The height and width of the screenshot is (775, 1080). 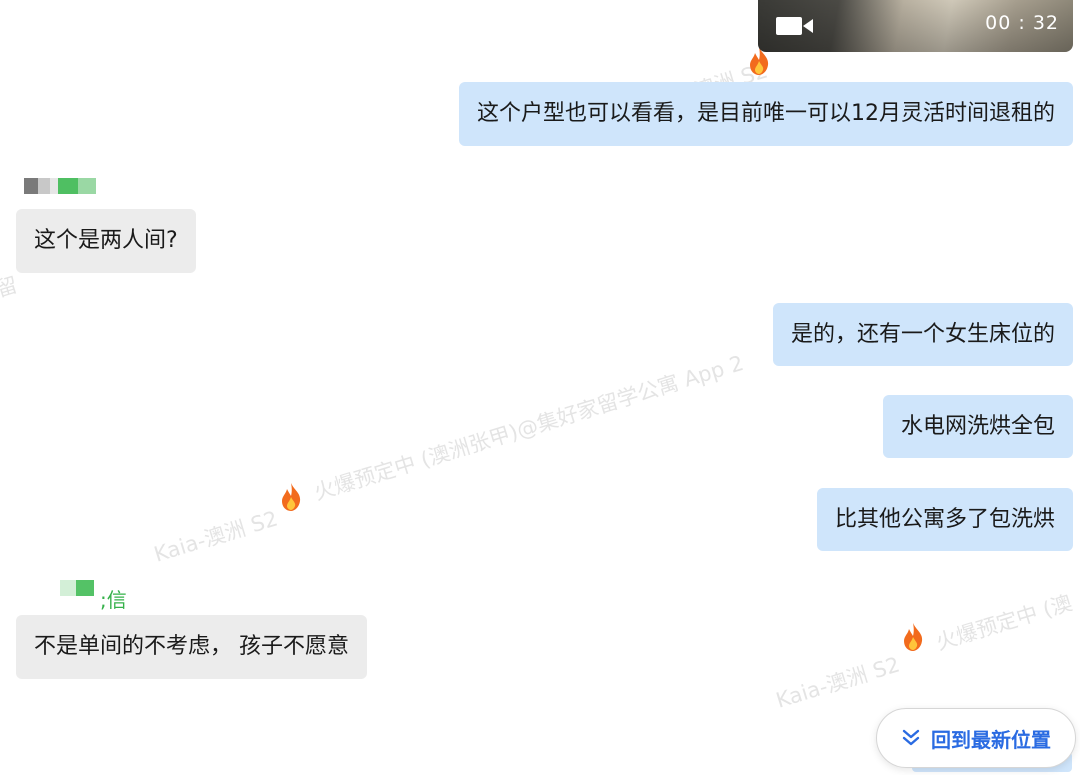 I want to click on message-text: 不是单间的不考虑， 孩子不愿意, so click(x=191, y=646).